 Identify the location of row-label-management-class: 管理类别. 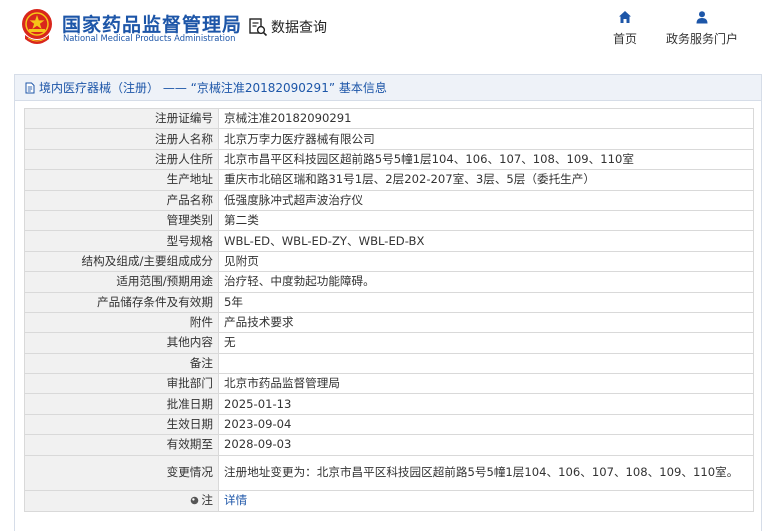
(121, 220).